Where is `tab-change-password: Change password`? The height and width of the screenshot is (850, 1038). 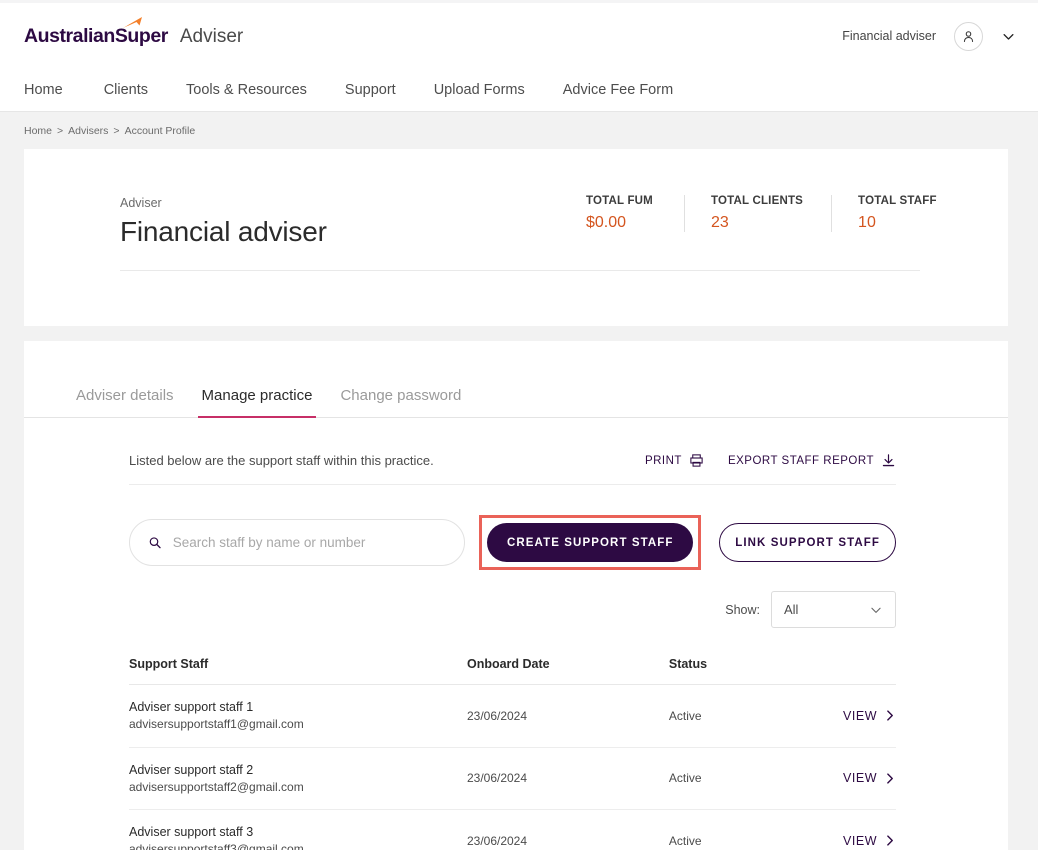
tab-change-password: Change password is located at coordinates (400, 402).